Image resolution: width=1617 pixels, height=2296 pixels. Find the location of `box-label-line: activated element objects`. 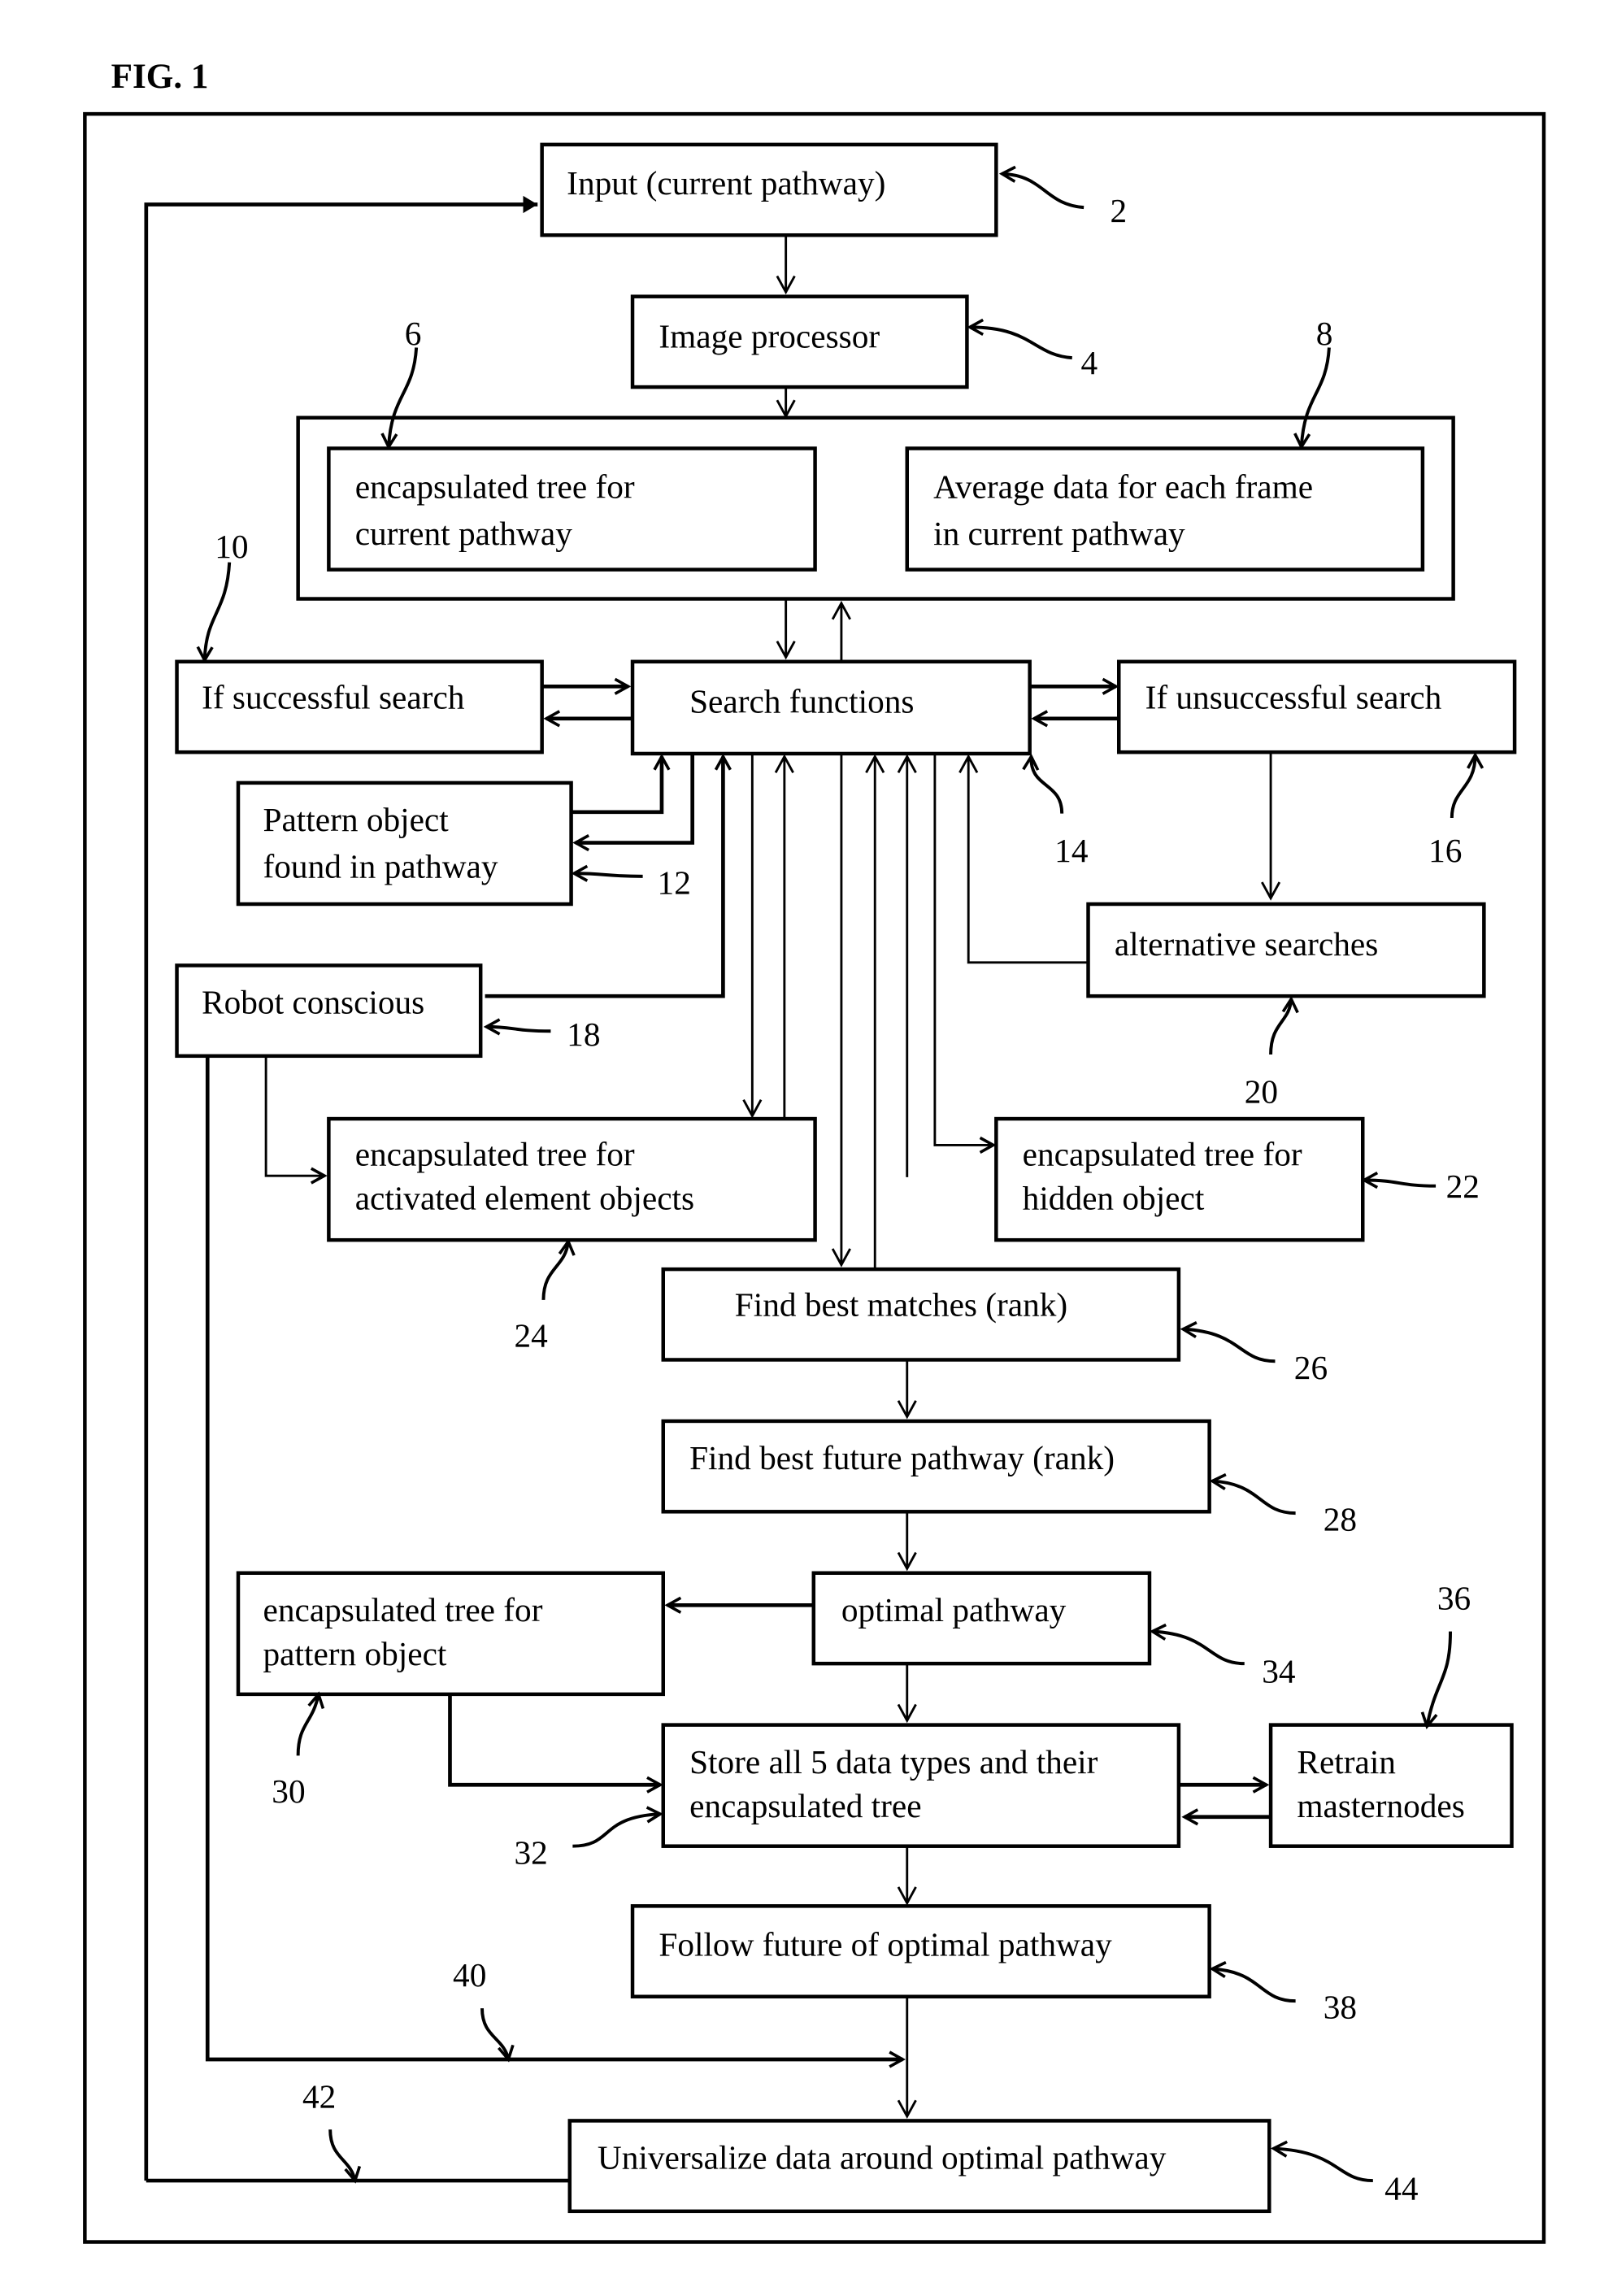

box-label-line: activated element objects is located at coordinates (524, 1197).